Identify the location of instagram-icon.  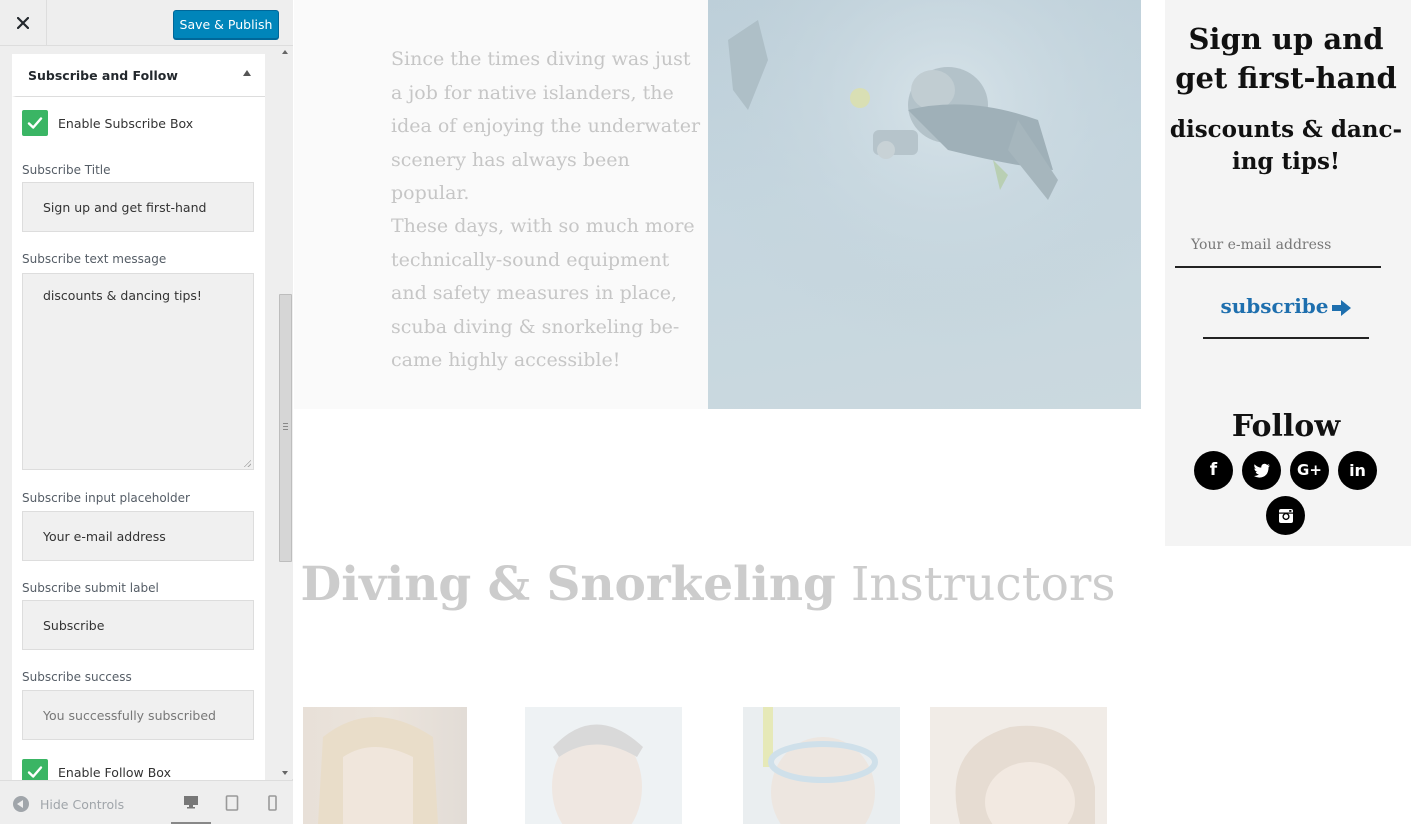
(1285, 515).